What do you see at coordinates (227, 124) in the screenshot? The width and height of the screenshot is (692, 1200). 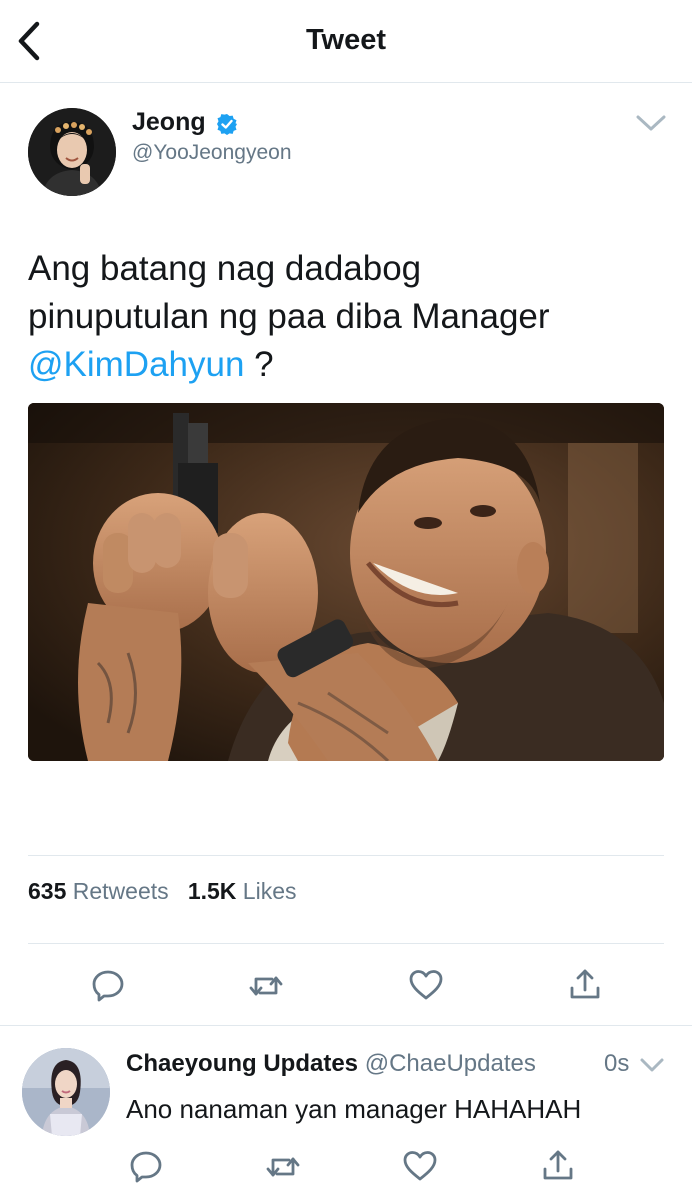 I see `verified-badge-icon` at bounding box center [227, 124].